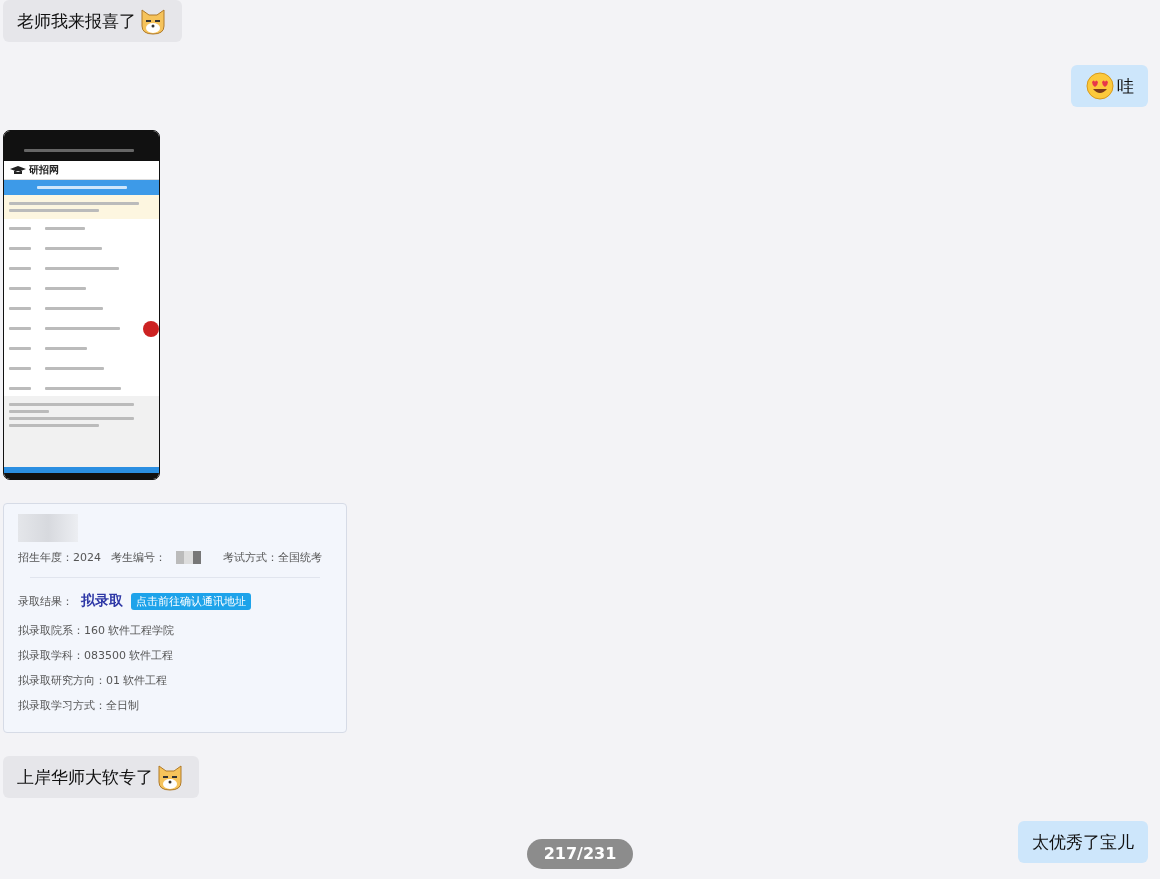 The height and width of the screenshot is (879, 1160). Describe the element at coordinates (76, 21) in the screenshot. I see `message-text: 老师我来报喜了` at that location.